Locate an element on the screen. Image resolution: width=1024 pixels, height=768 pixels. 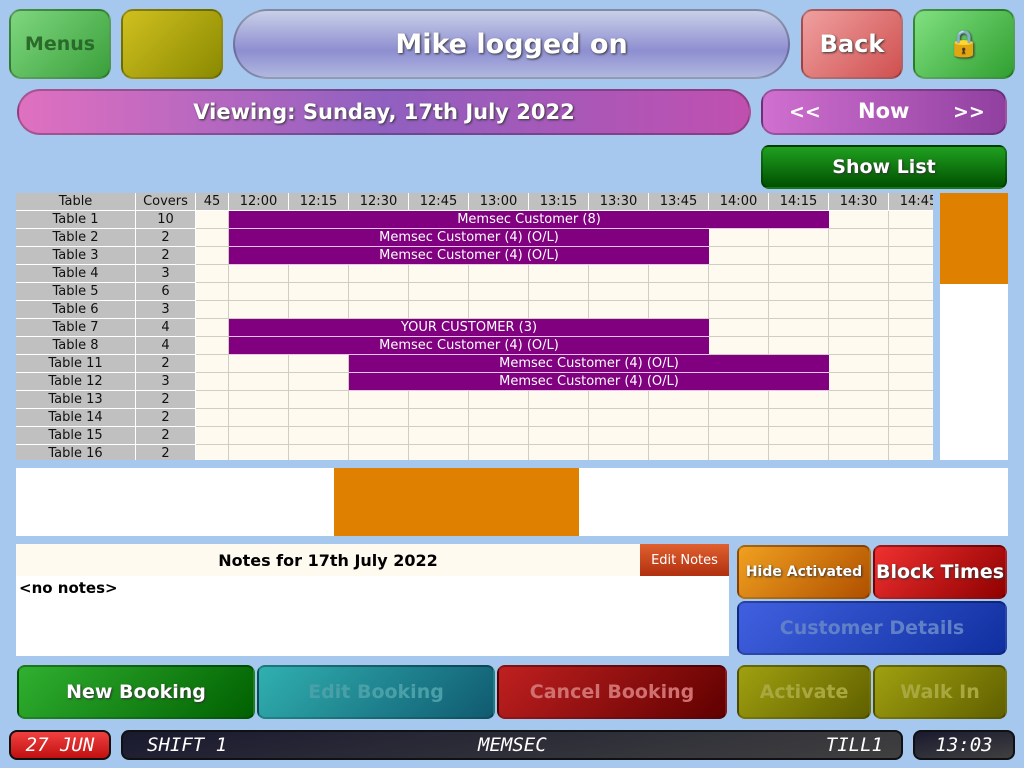
booking-block: Memsec Customer (8) is located at coordinates (529, 220).